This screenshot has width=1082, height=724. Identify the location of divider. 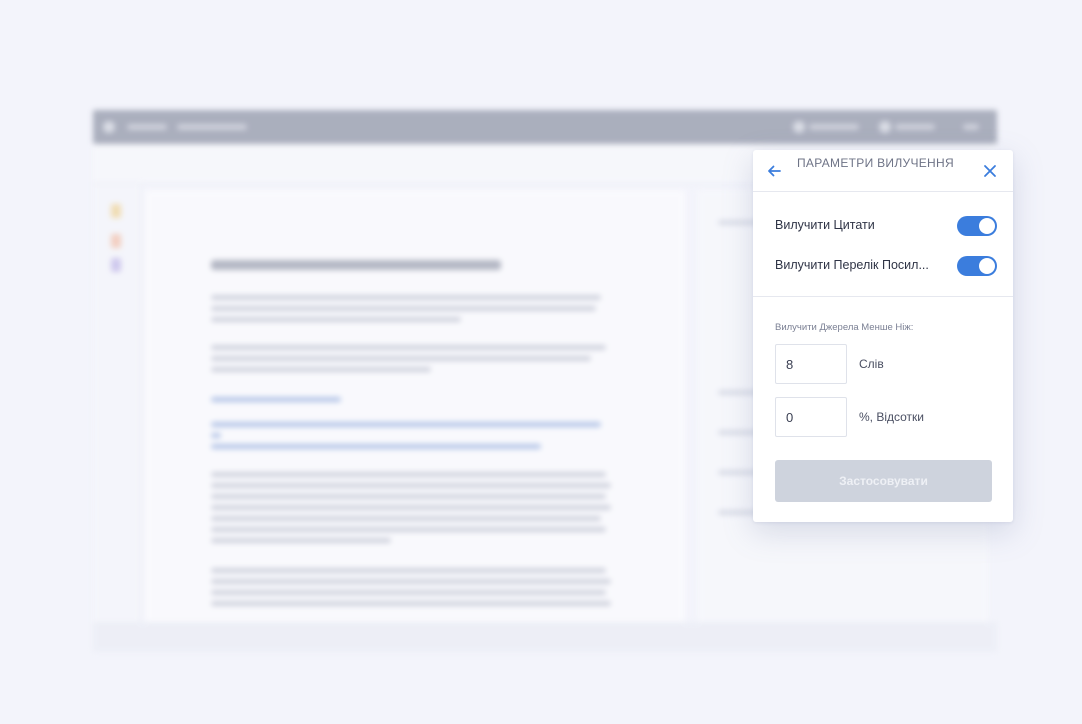
(883, 296).